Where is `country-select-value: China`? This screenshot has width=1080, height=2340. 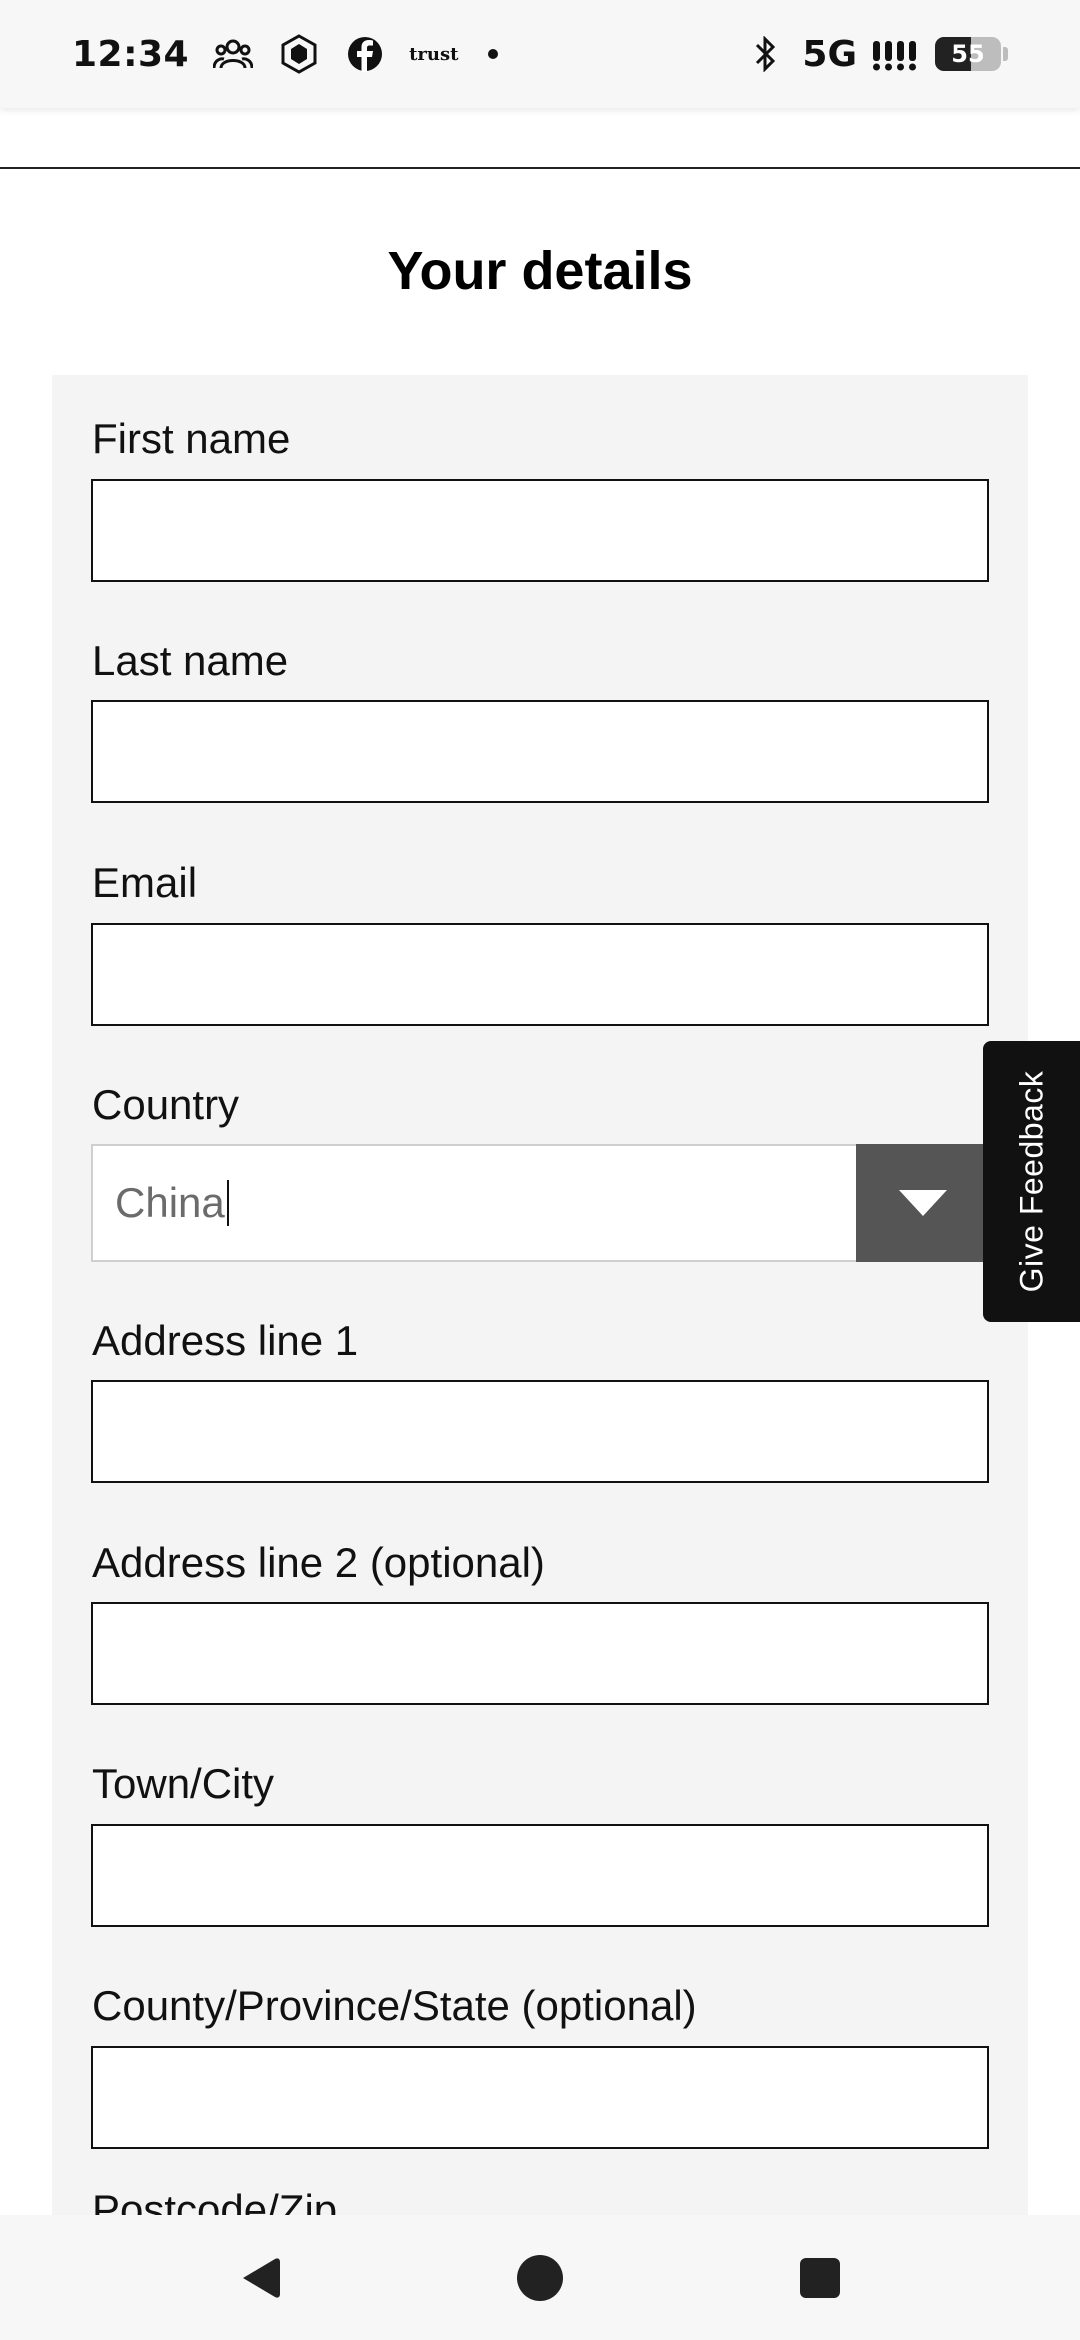 country-select-value: China is located at coordinates (172, 1203).